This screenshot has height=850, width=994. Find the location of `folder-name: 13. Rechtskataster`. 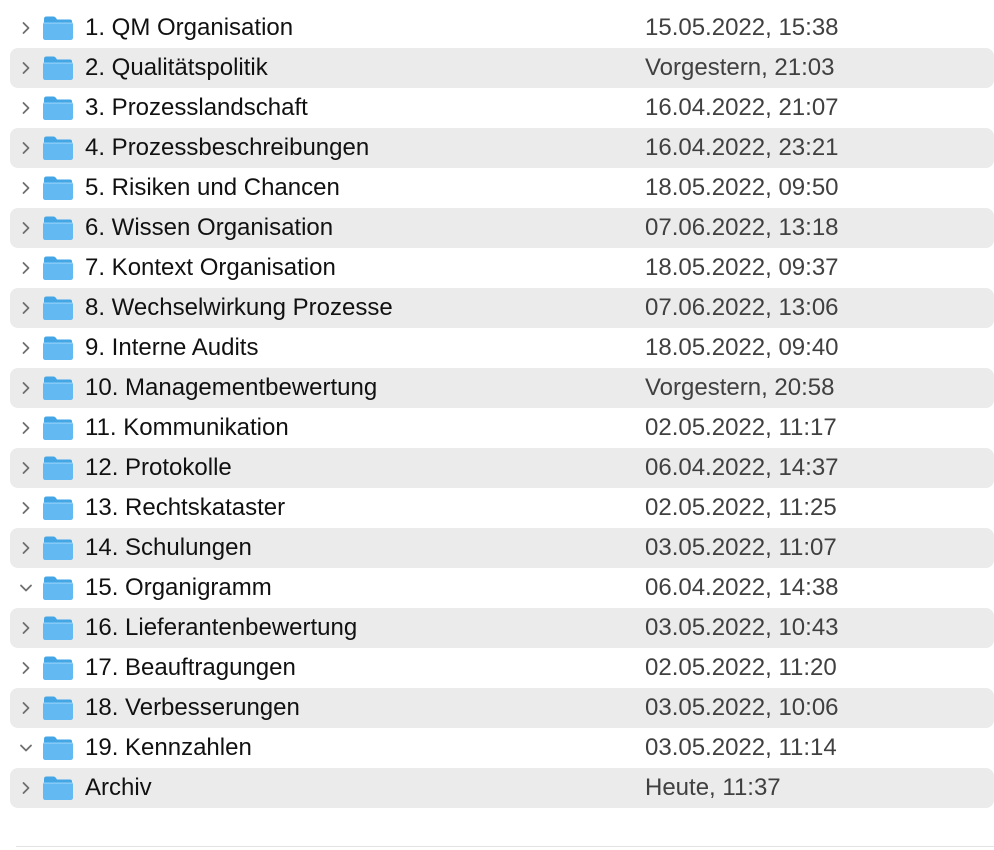

folder-name: 13. Rechtskataster is located at coordinates (185, 507).